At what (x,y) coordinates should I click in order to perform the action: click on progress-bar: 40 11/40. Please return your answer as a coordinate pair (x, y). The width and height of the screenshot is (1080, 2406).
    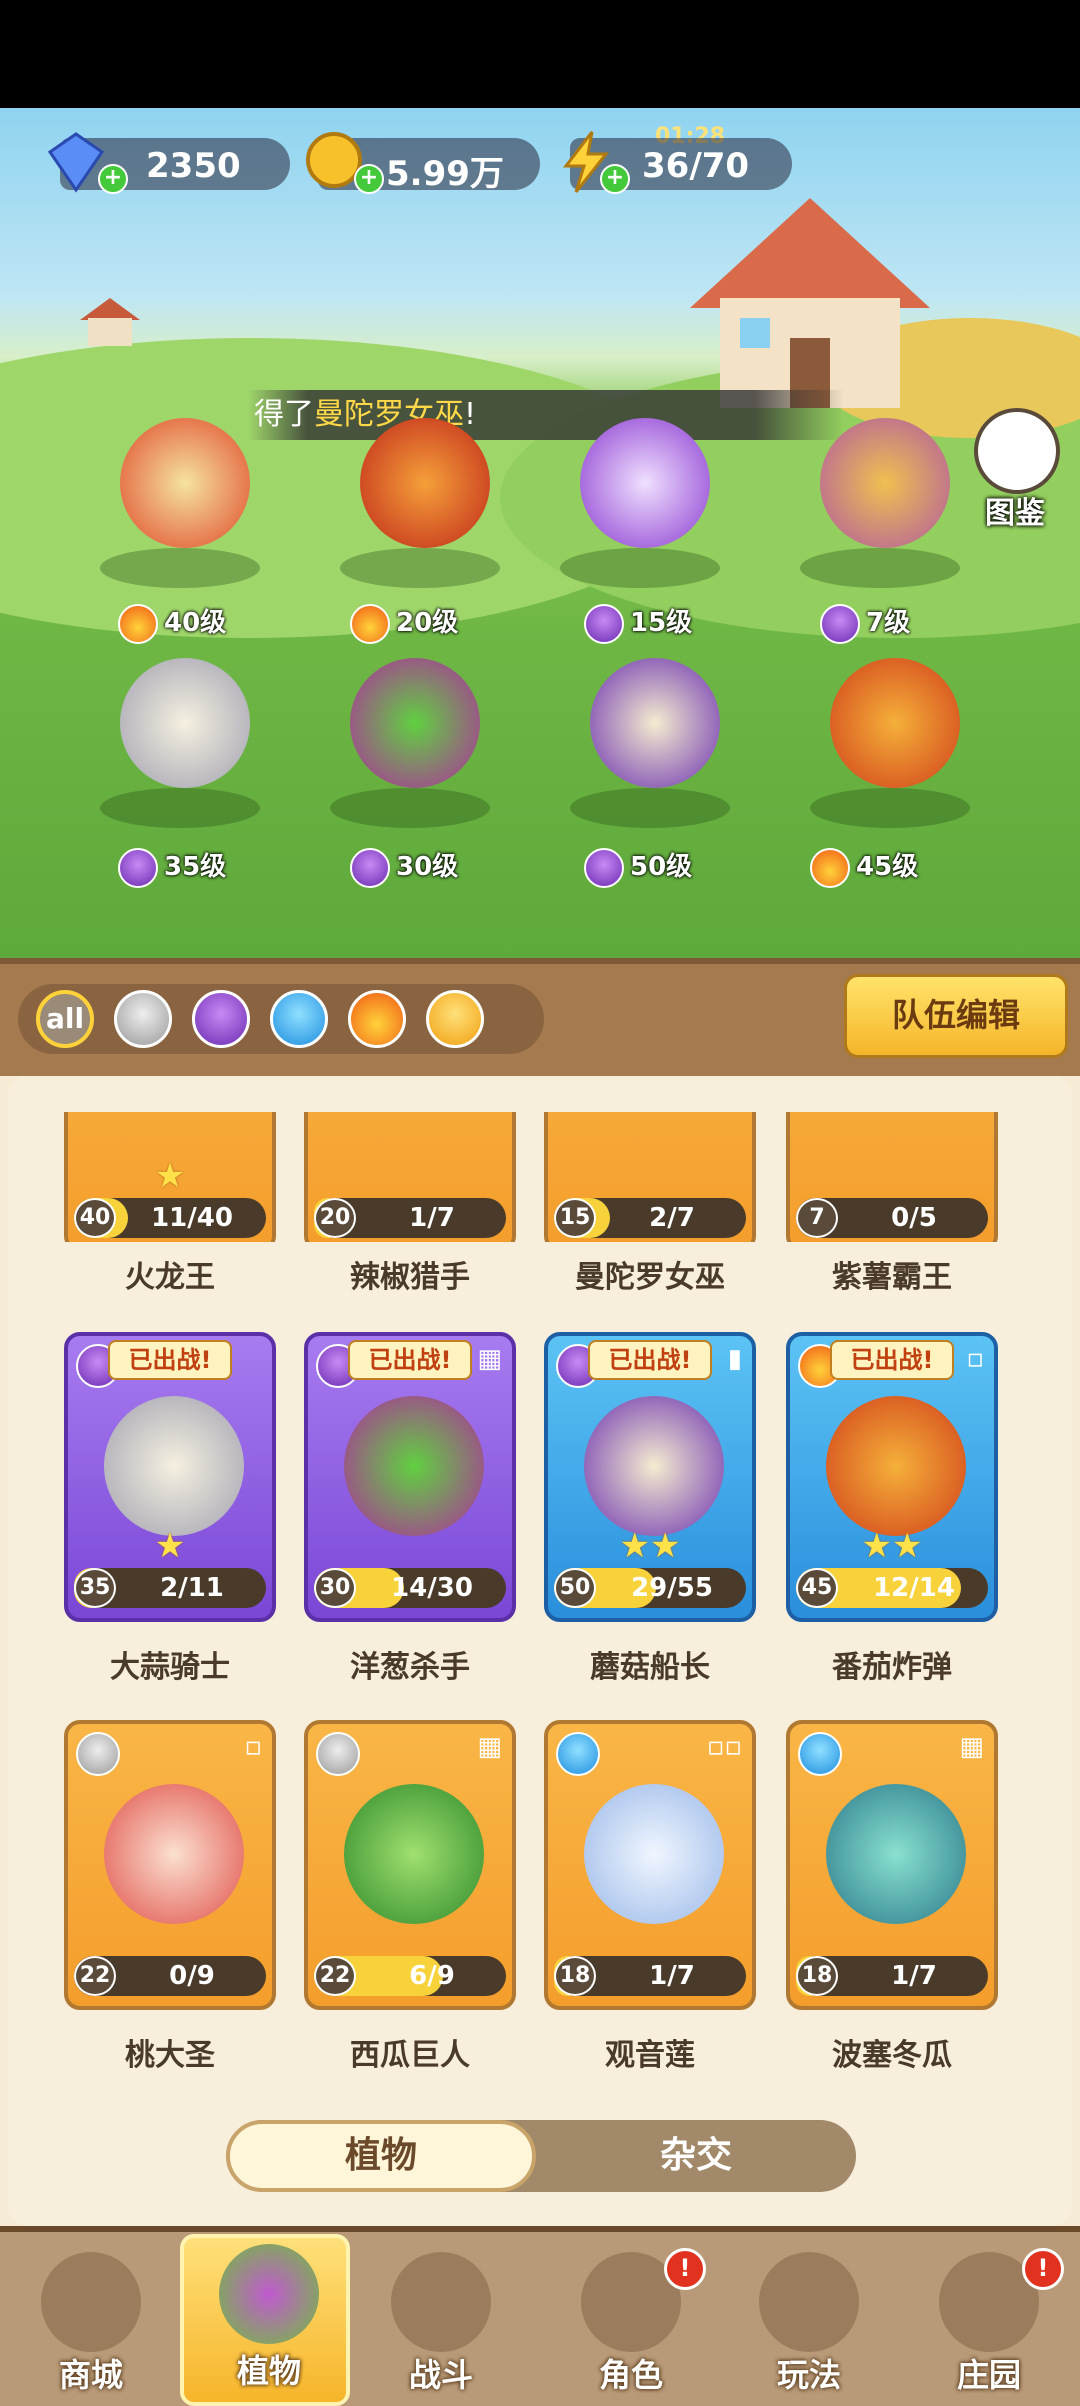
    Looking at the image, I should click on (170, 1218).